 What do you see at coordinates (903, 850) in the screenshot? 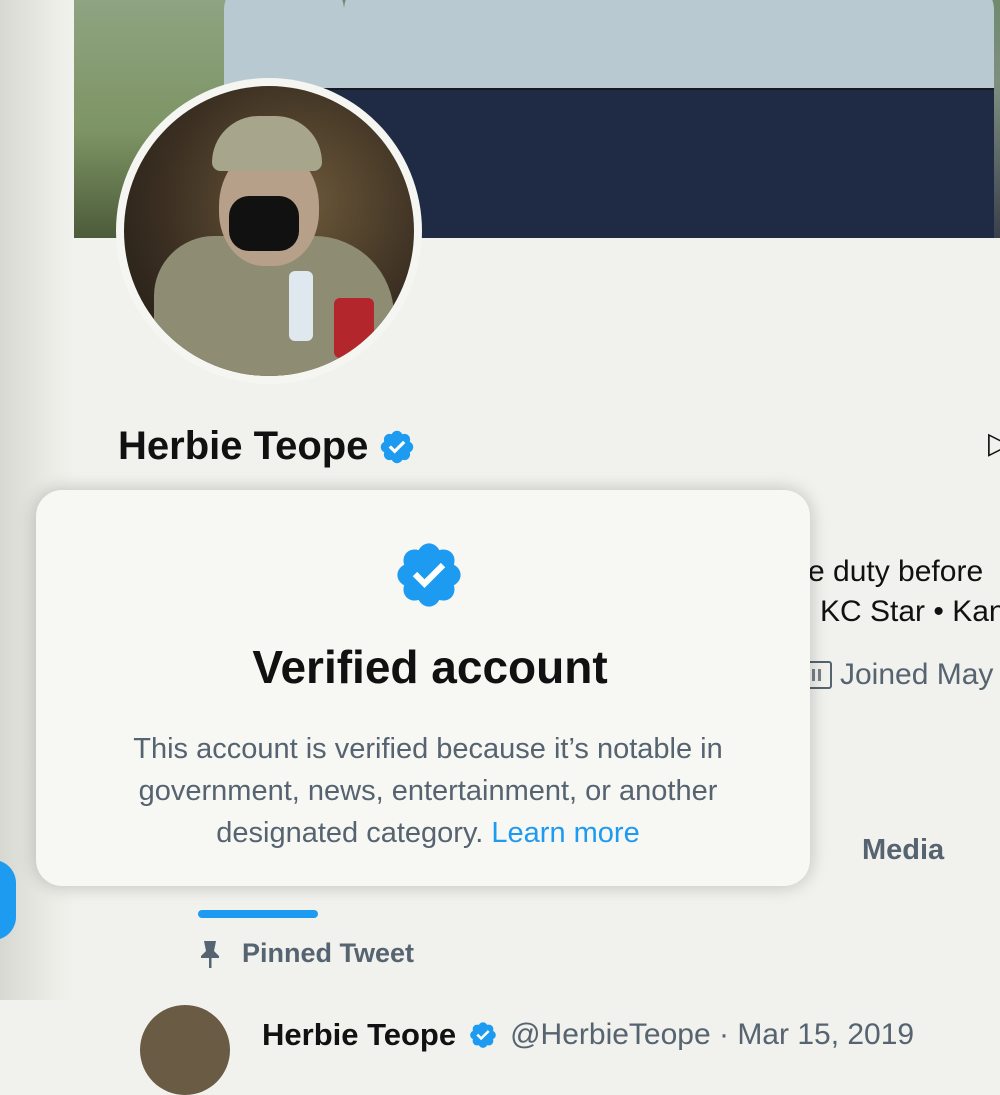
I see `tab-media: Media` at bounding box center [903, 850].